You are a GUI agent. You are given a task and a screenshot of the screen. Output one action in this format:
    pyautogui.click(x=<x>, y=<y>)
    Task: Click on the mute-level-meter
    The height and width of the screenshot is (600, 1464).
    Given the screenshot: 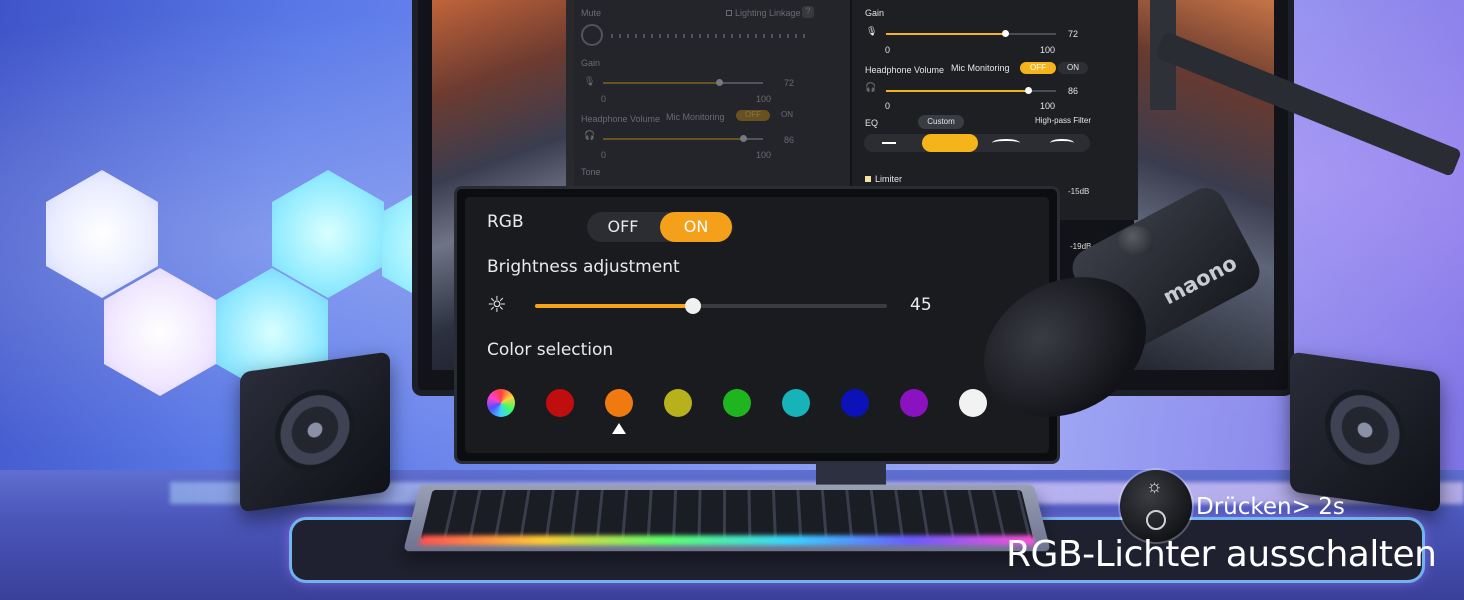 What is the action you would take?
    pyautogui.click(x=711, y=36)
    